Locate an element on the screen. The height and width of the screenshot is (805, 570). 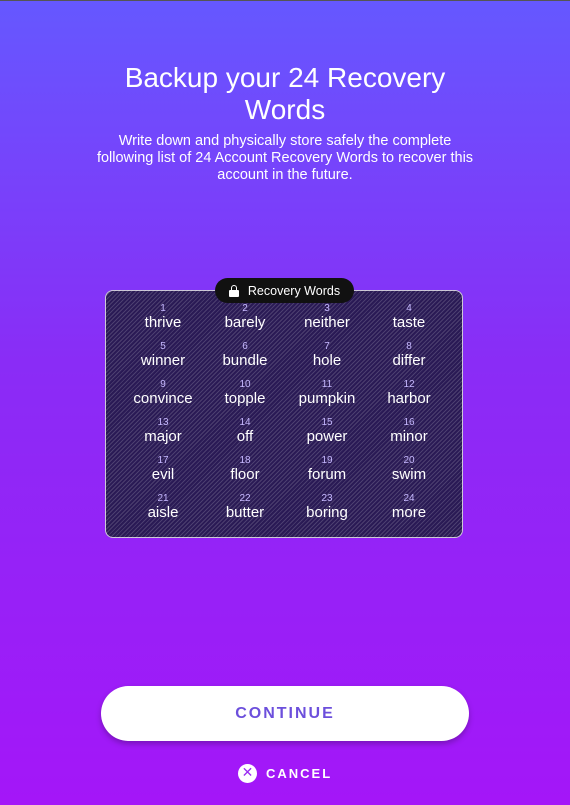
recovery-word: 3 neither is located at coordinates (327, 322).